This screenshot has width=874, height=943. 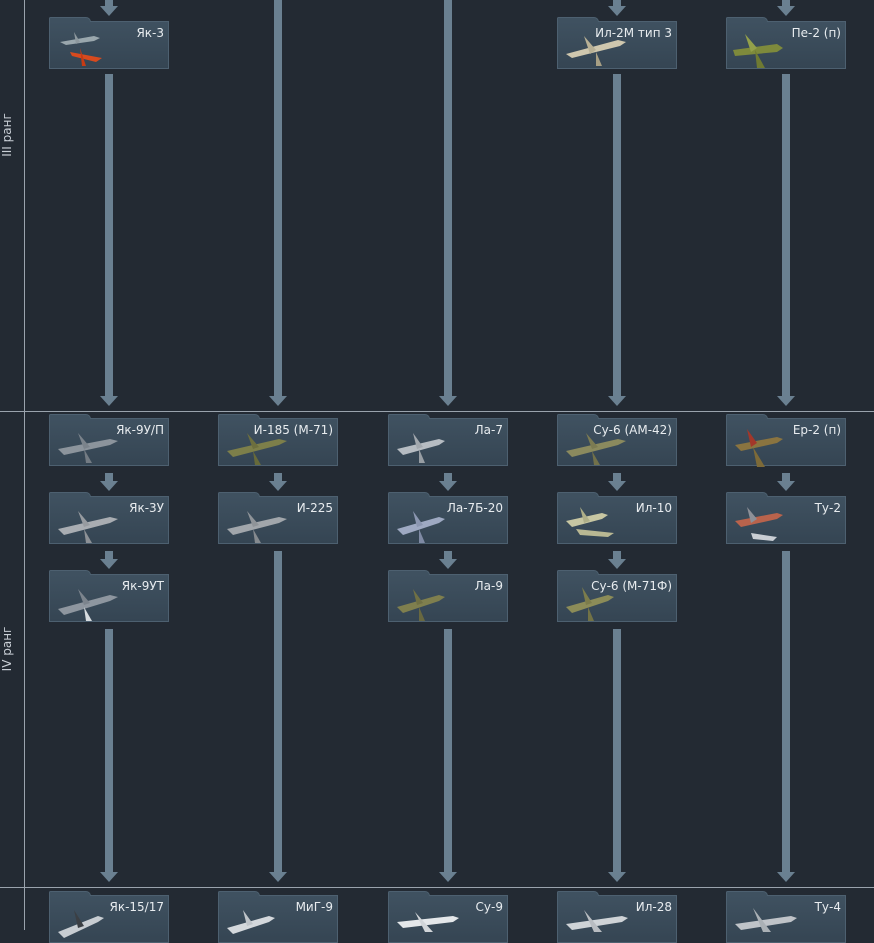 What do you see at coordinates (617, 596) in the screenshot?
I see `vehicle-card-su-6-m71f: Су-6 (М-71Ф)` at bounding box center [617, 596].